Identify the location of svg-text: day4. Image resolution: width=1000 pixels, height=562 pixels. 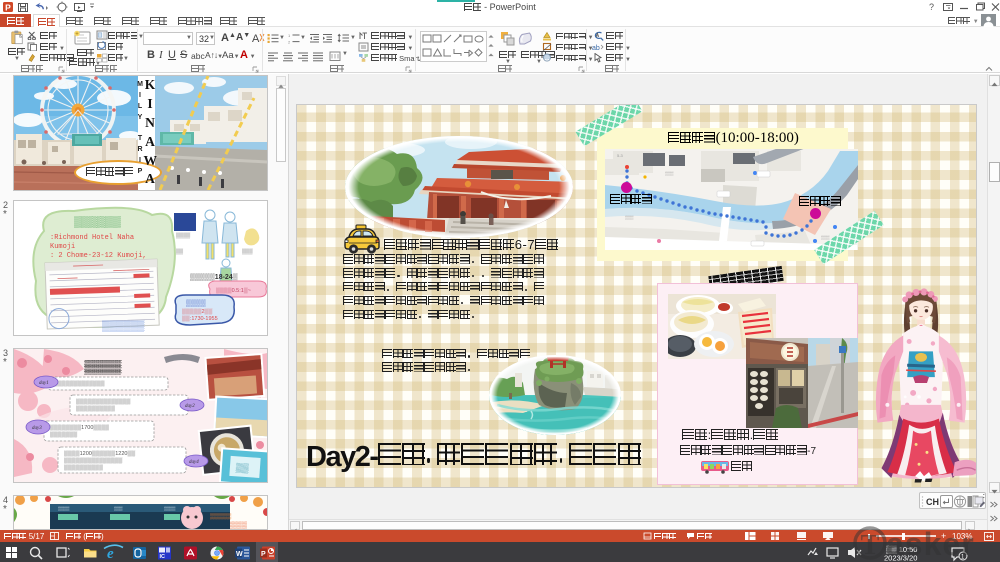
(194, 462).